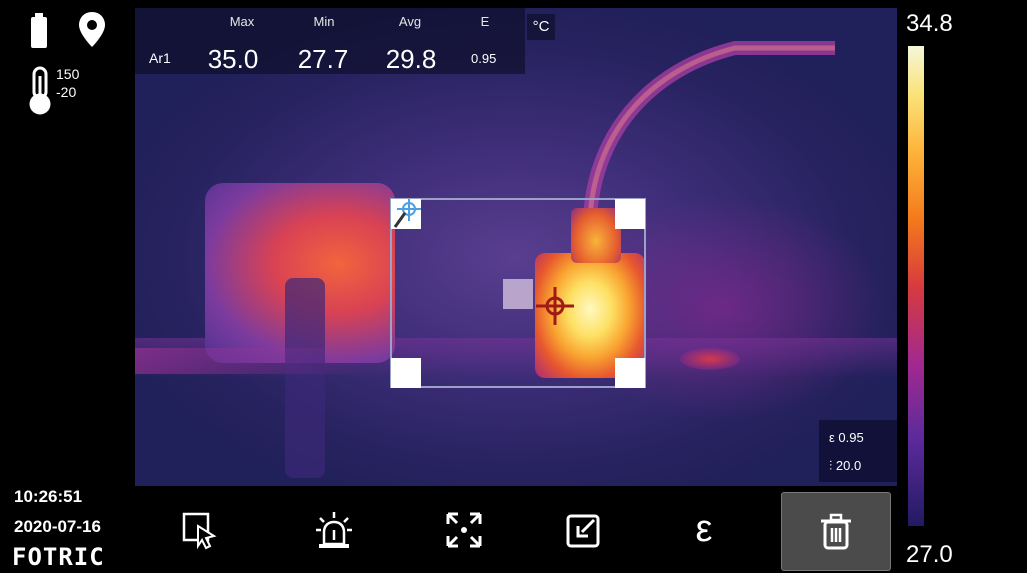  I want to click on max-value: 35.0, so click(233, 59).